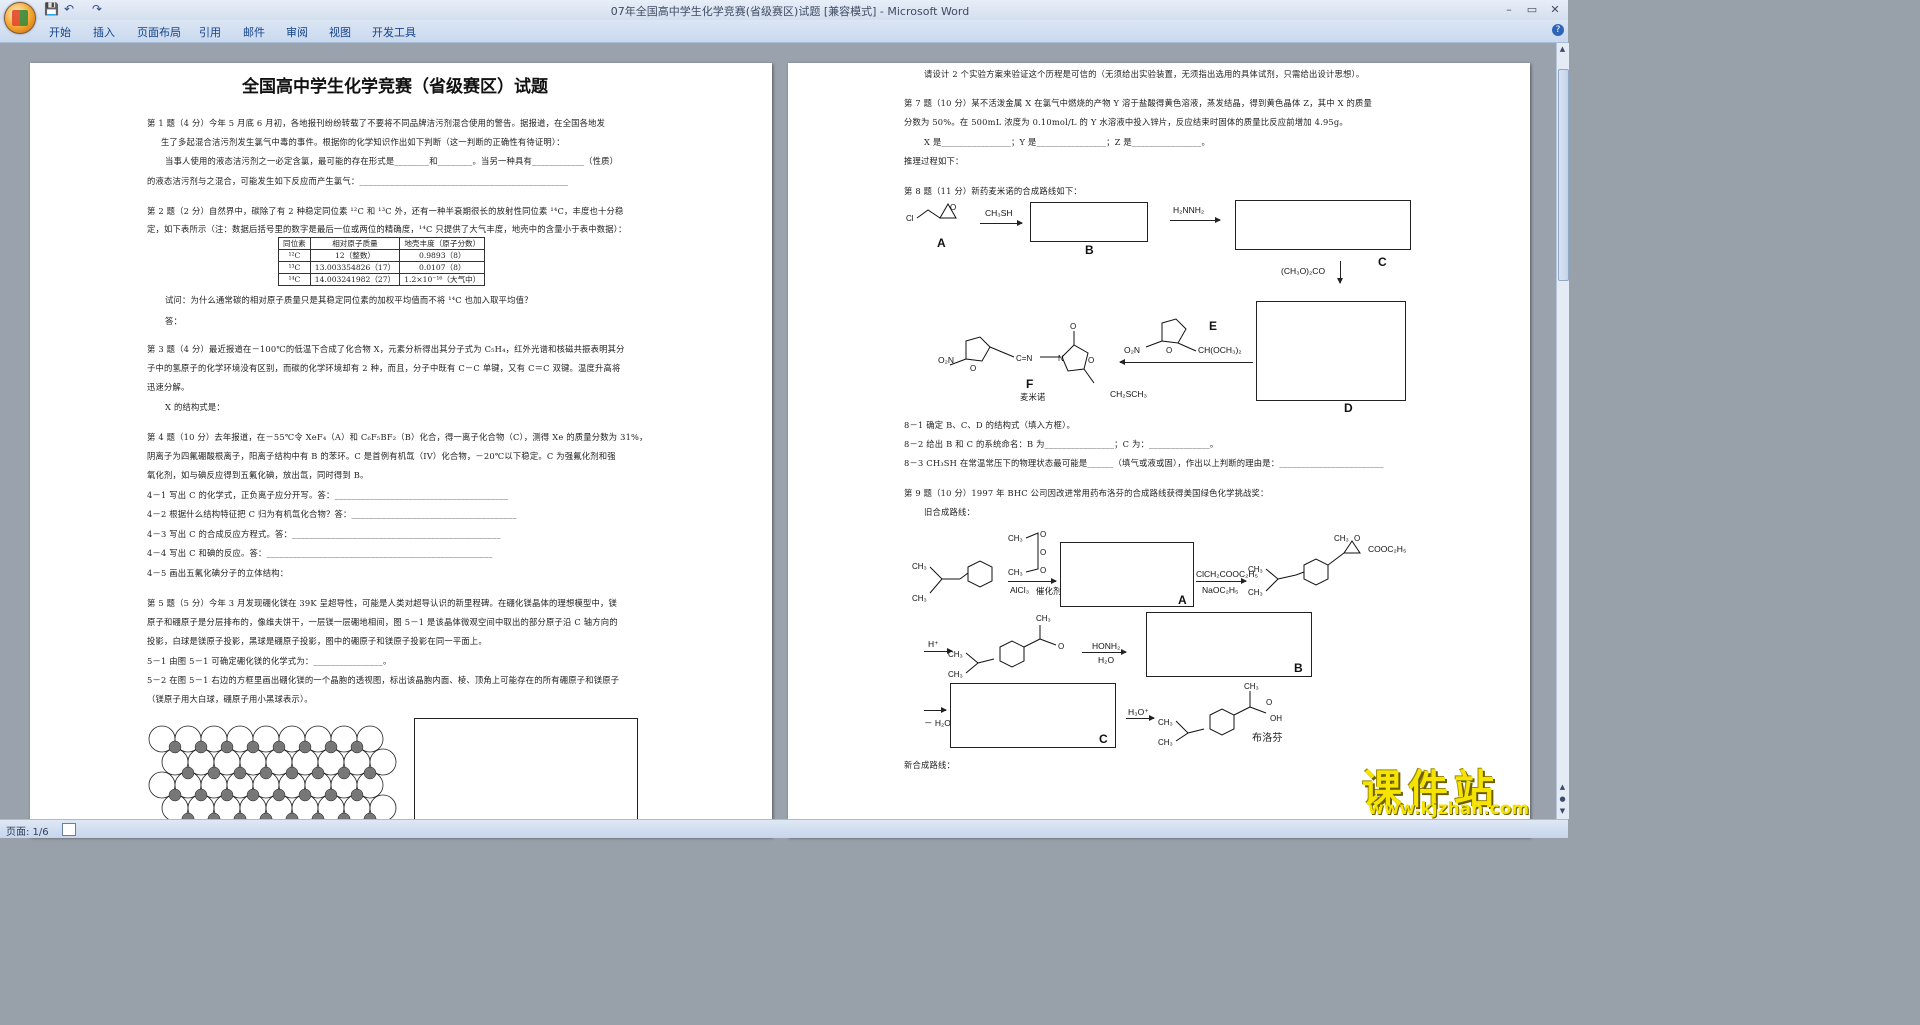 This screenshot has width=1920, height=1025. What do you see at coordinates (355, 267) in the screenshot?
I see `table-cell: 13.003354826（17）` at bounding box center [355, 267].